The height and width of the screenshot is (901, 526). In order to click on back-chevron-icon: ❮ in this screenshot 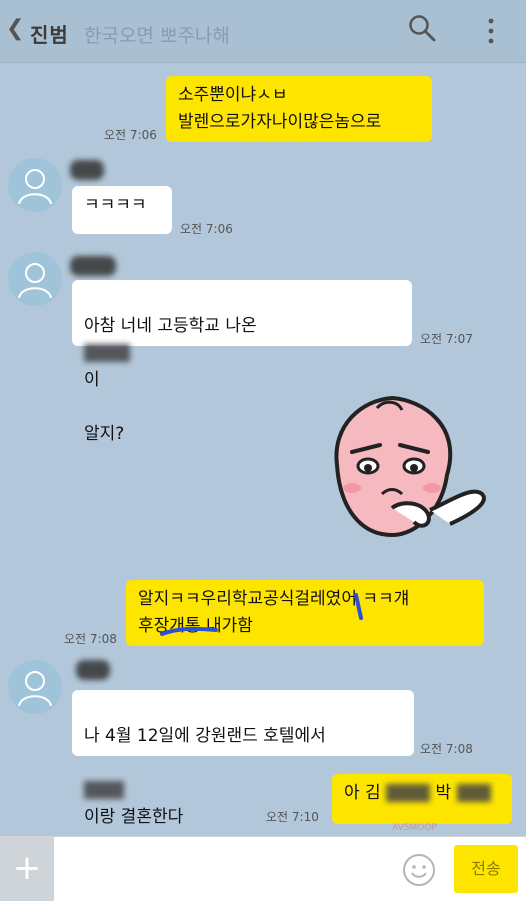, I will do `click(15, 28)`.